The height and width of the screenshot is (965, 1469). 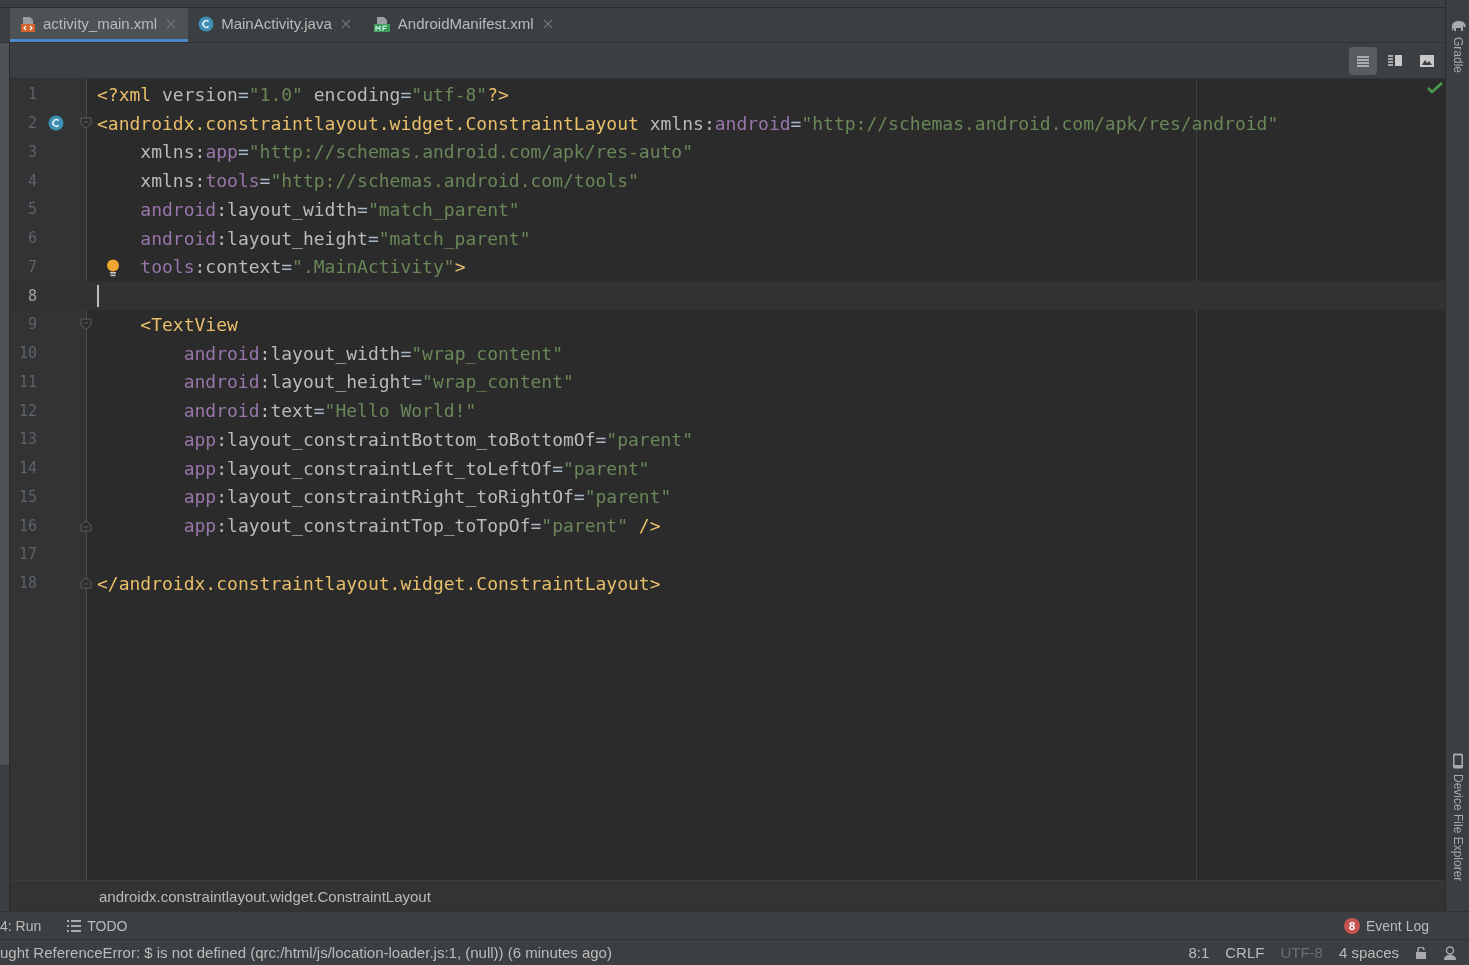 What do you see at coordinates (74, 925) in the screenshot?
I see `list-icon` at bounding box center [74, 925].